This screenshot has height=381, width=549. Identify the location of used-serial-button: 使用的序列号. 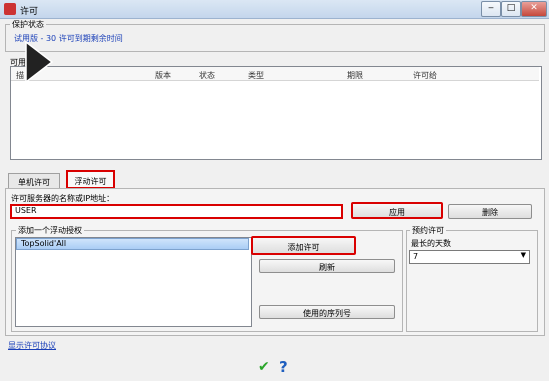
(327, 312).